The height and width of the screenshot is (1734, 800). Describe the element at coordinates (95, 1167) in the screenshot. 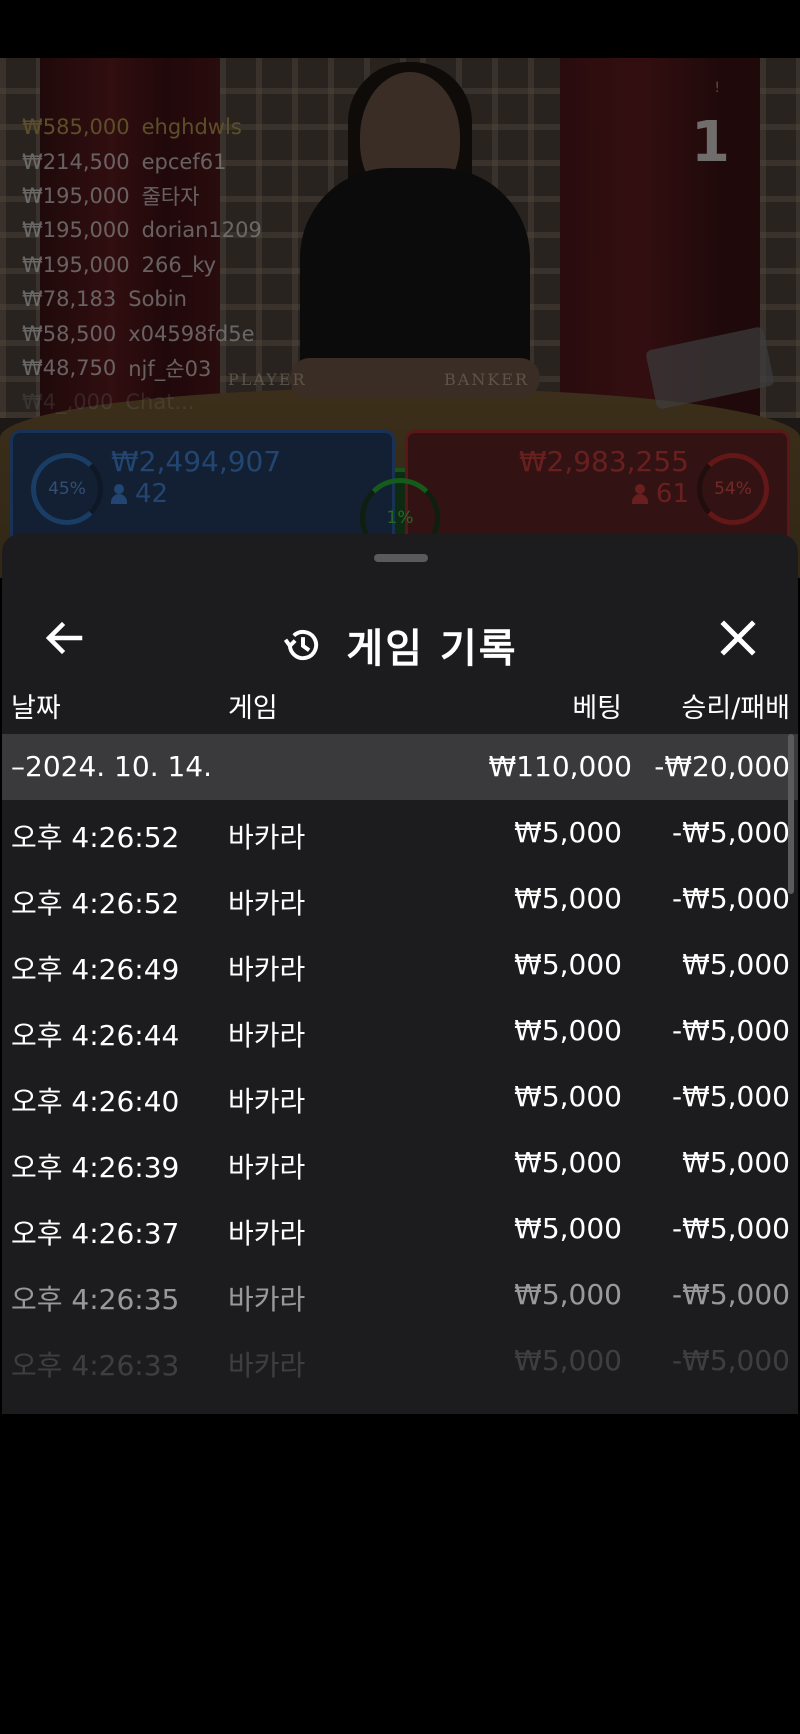

I see `row-time: 오후 4:26:39` at that location.